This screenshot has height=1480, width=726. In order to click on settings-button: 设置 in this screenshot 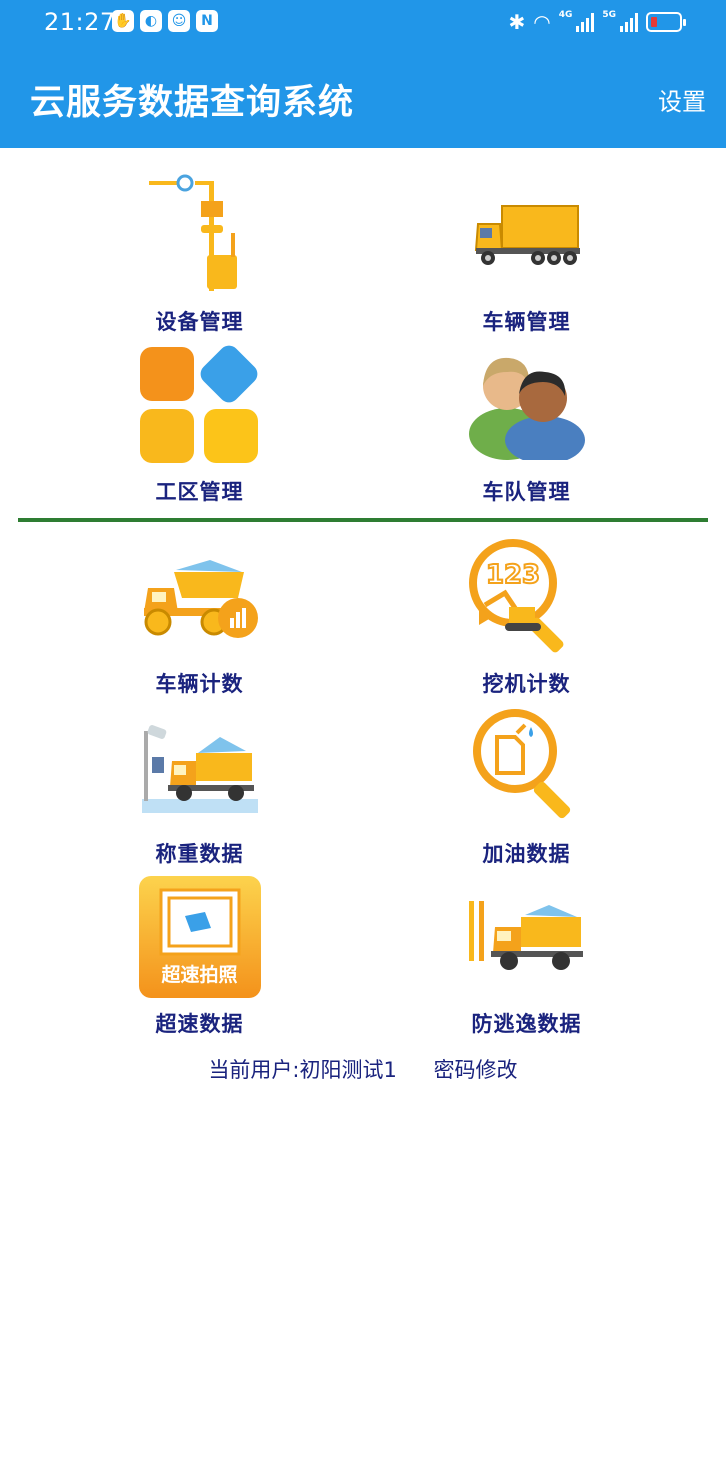, I will do `click(682, 99)`.